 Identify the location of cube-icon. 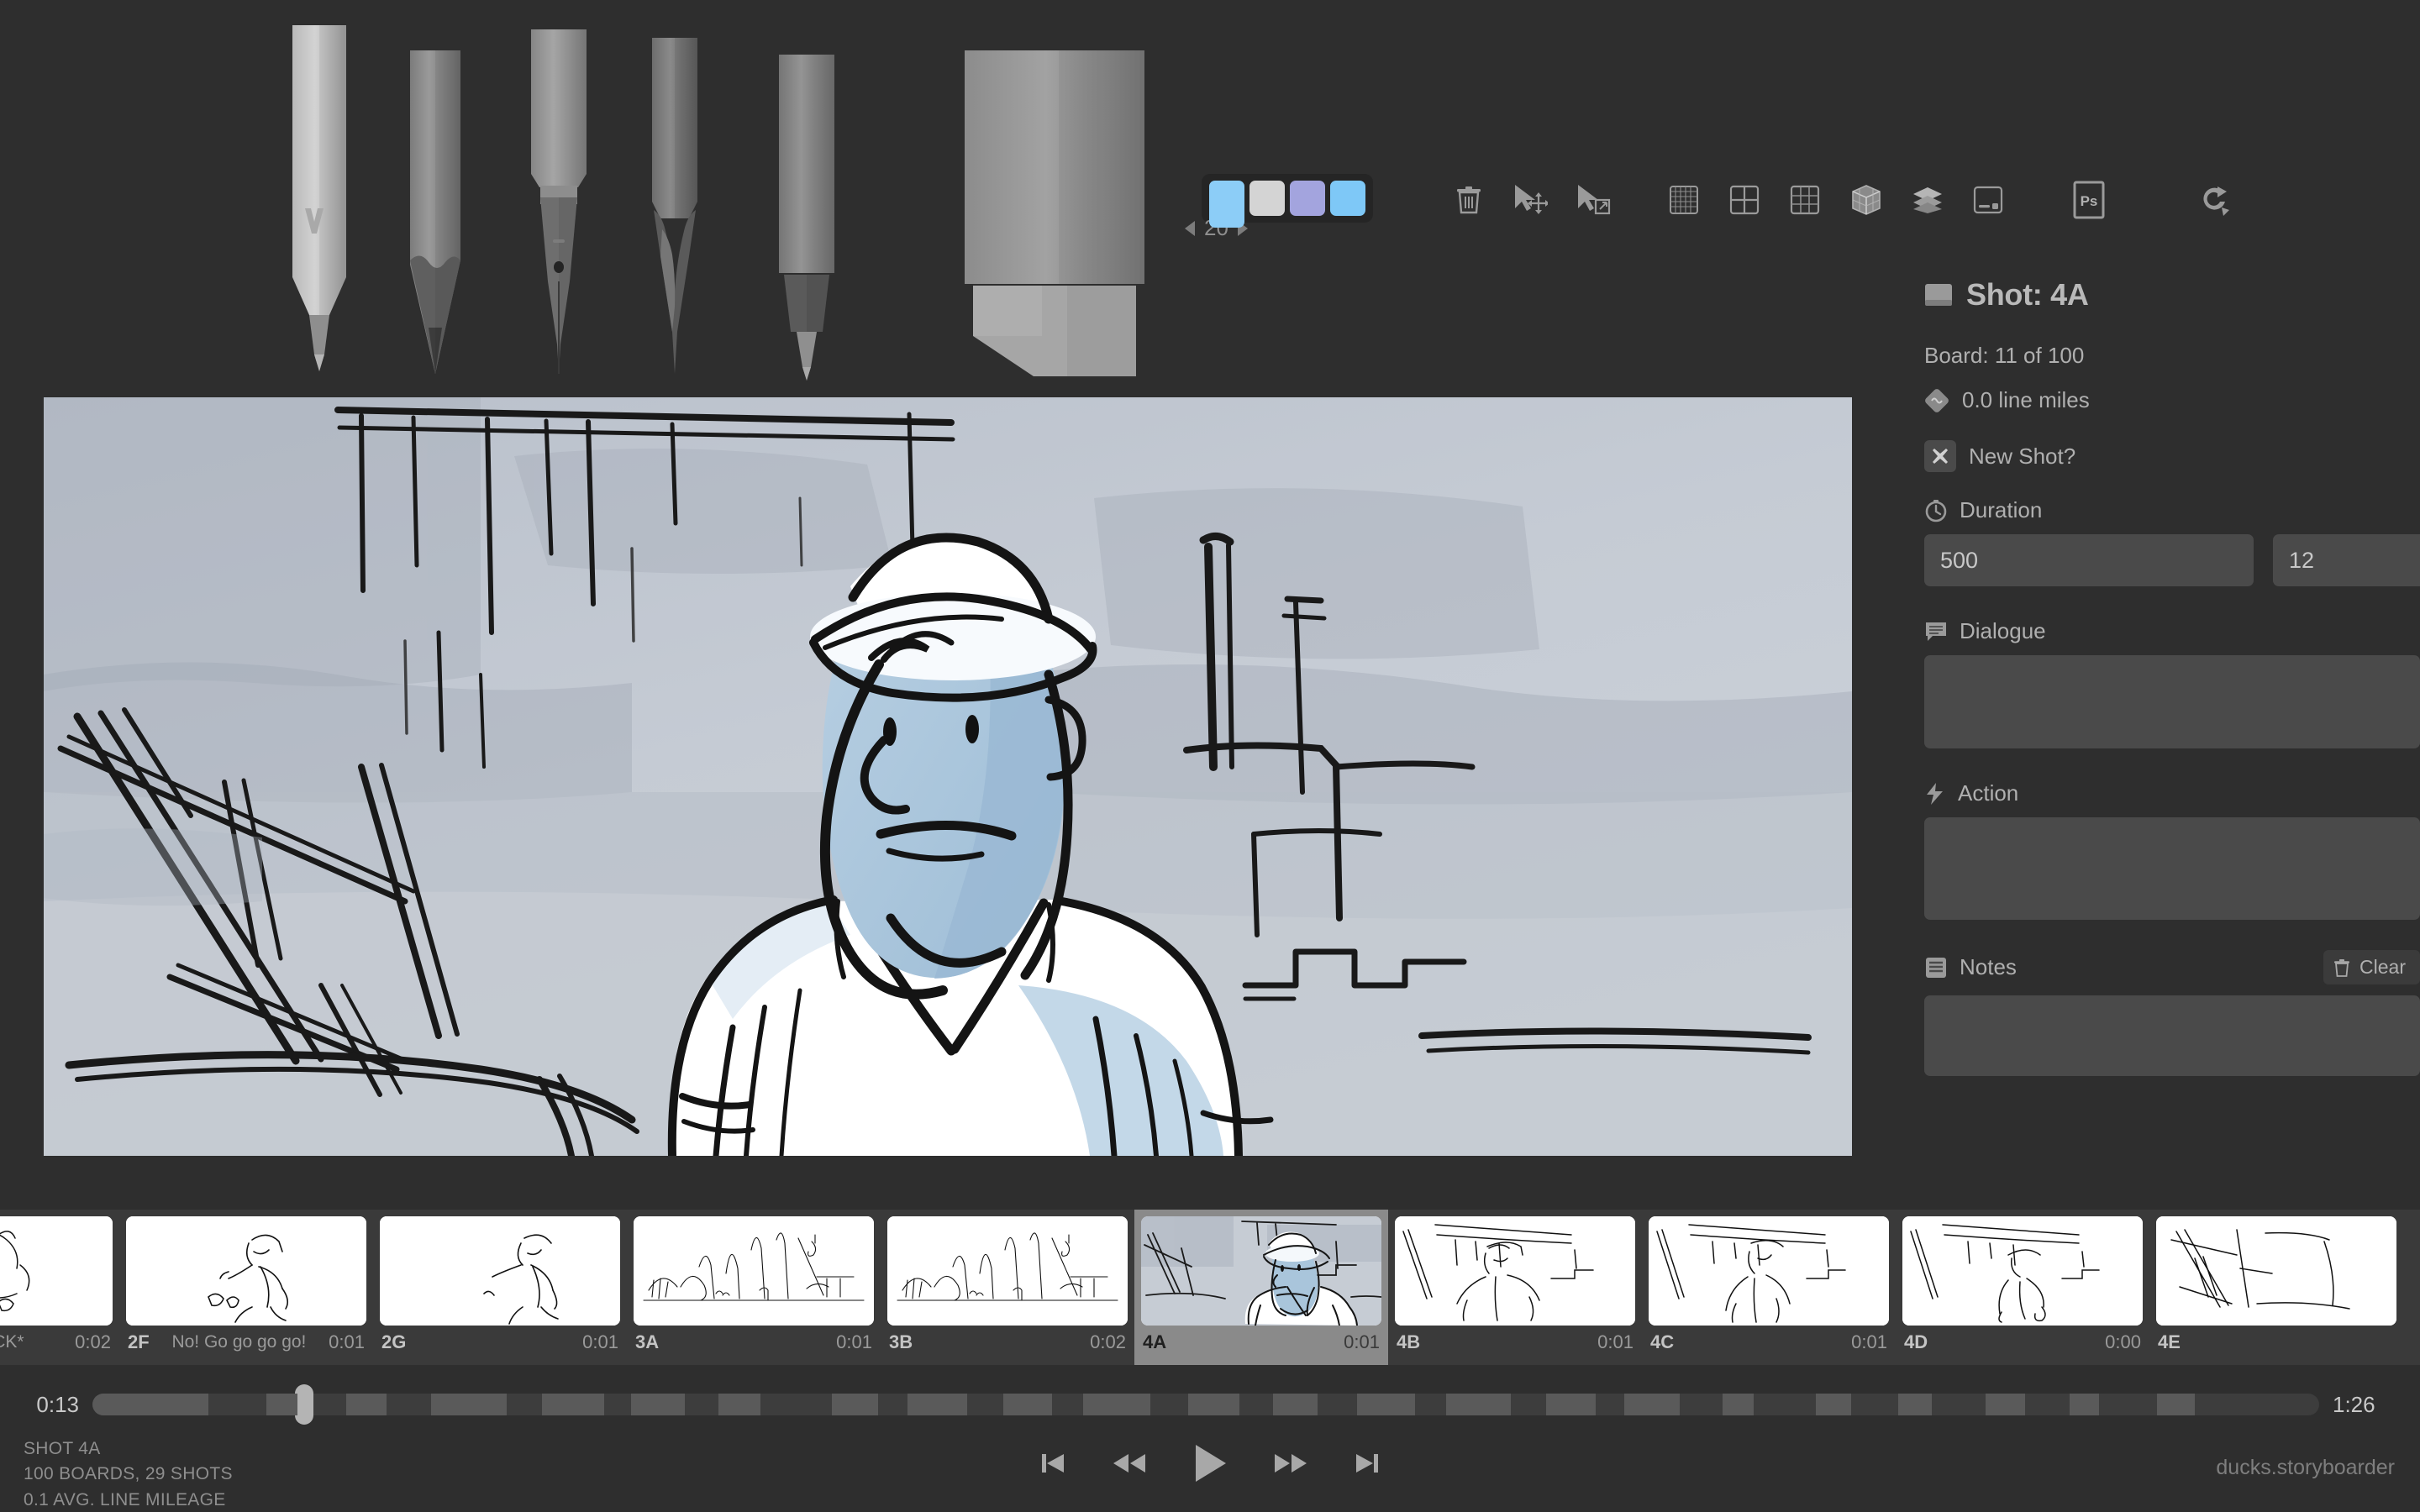
(1866, 200).